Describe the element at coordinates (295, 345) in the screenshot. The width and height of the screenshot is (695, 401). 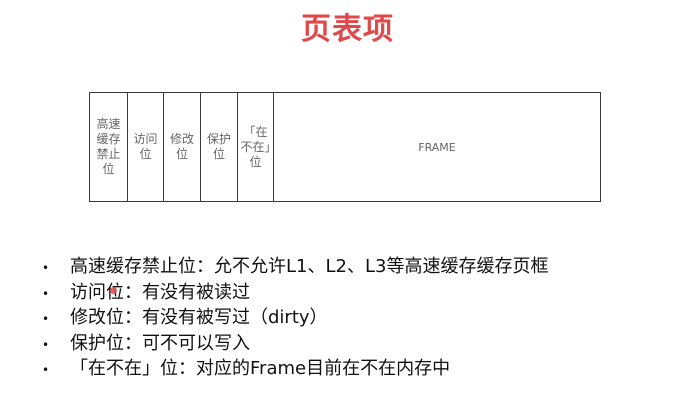
I see `list-item: • 保护位：可不可以写入` at that location.